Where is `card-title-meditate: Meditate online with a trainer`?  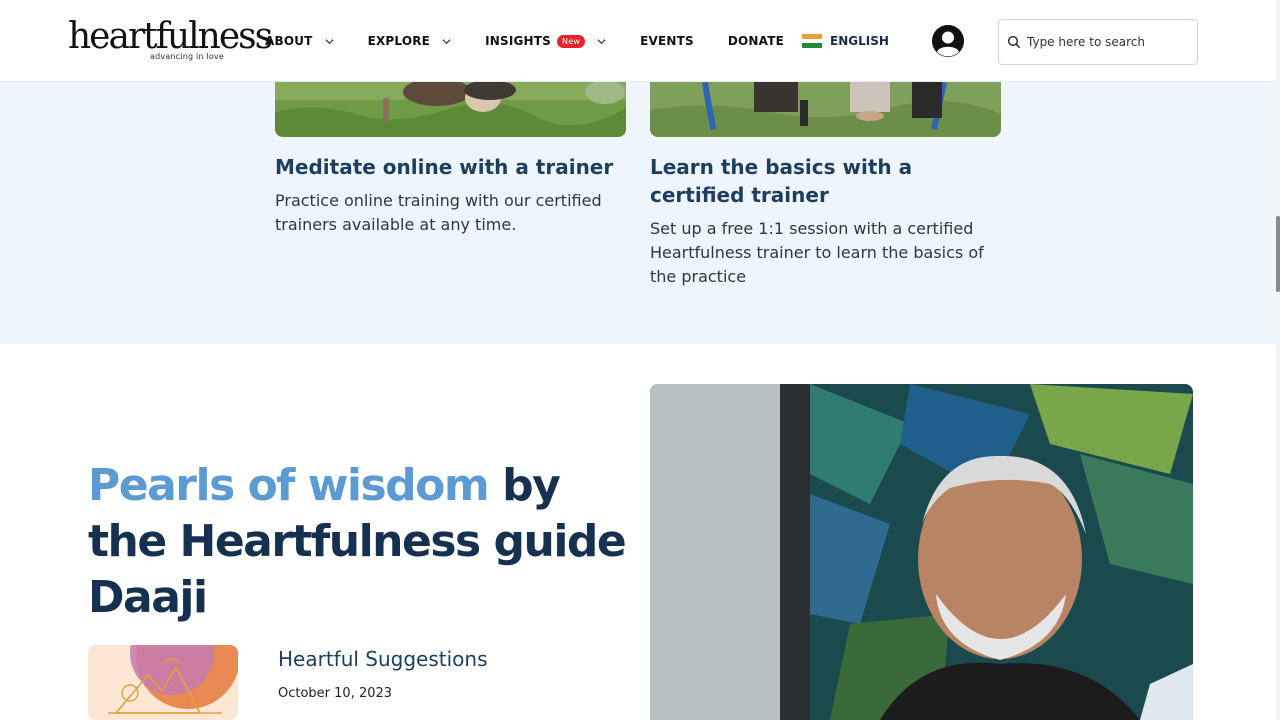 card-title-meditate: Meditate online with a trainer is located at coordinates (450, 167).